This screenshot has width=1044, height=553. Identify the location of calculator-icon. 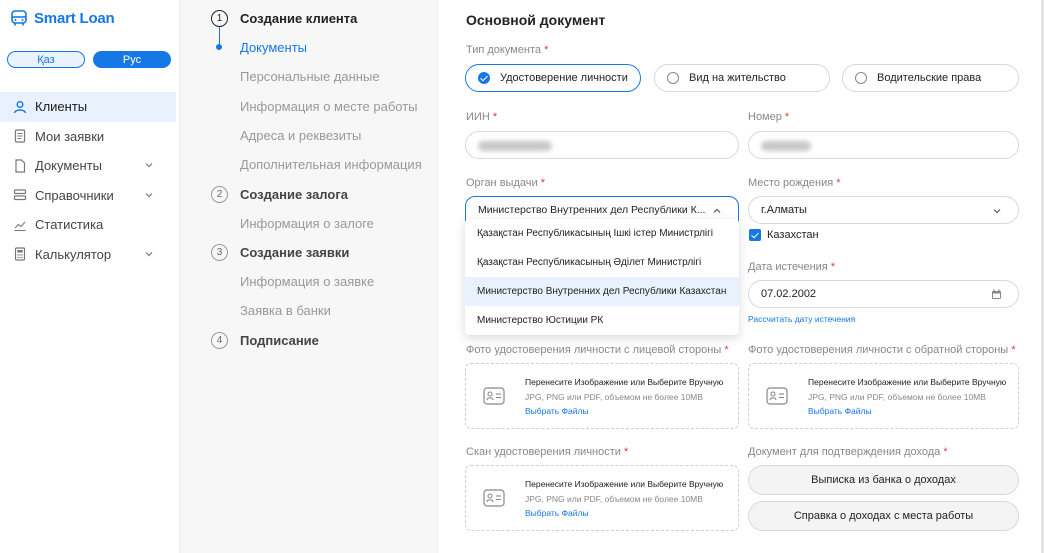
(20, 254).